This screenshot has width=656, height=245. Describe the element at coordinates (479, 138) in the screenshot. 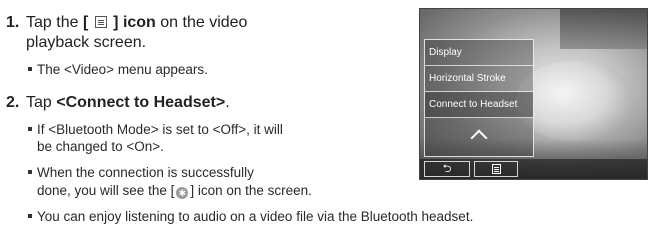

I see `scroll-up-icon` at that location.